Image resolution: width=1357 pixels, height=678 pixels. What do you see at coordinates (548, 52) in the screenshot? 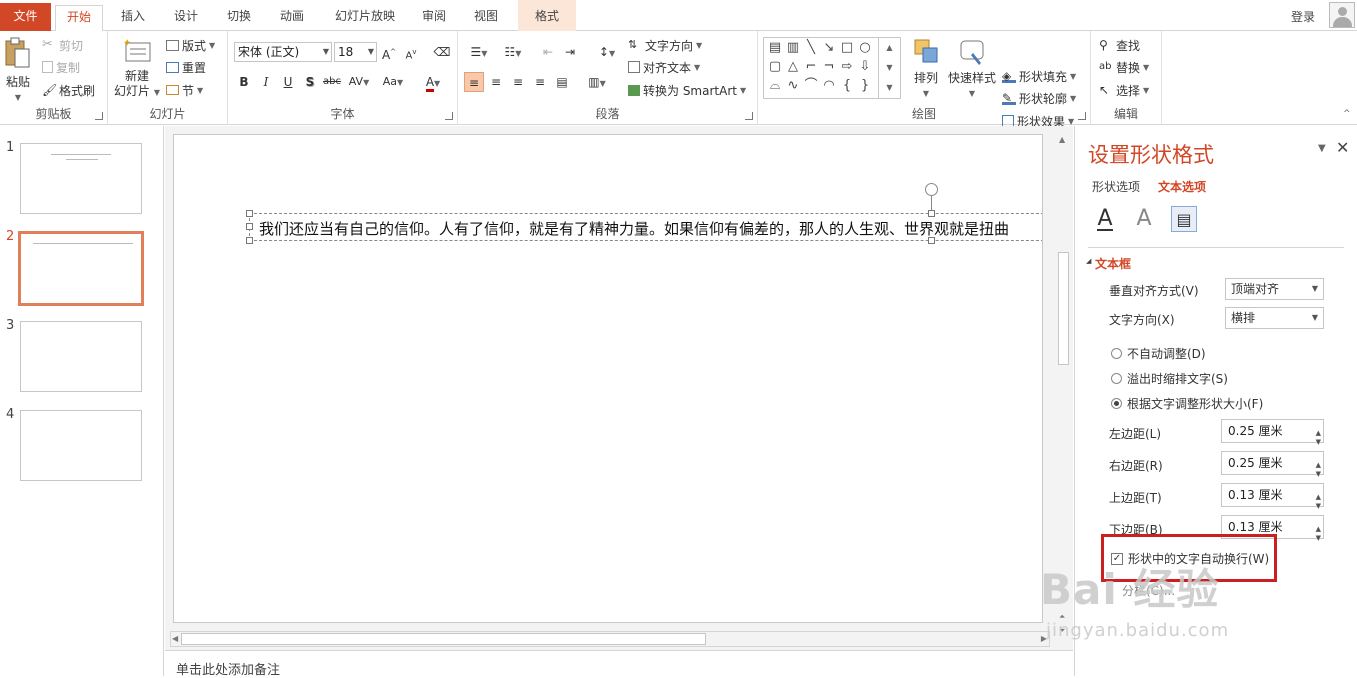
I see `decrease-indent-icon: ⇤` at bounding box center [548, 52].